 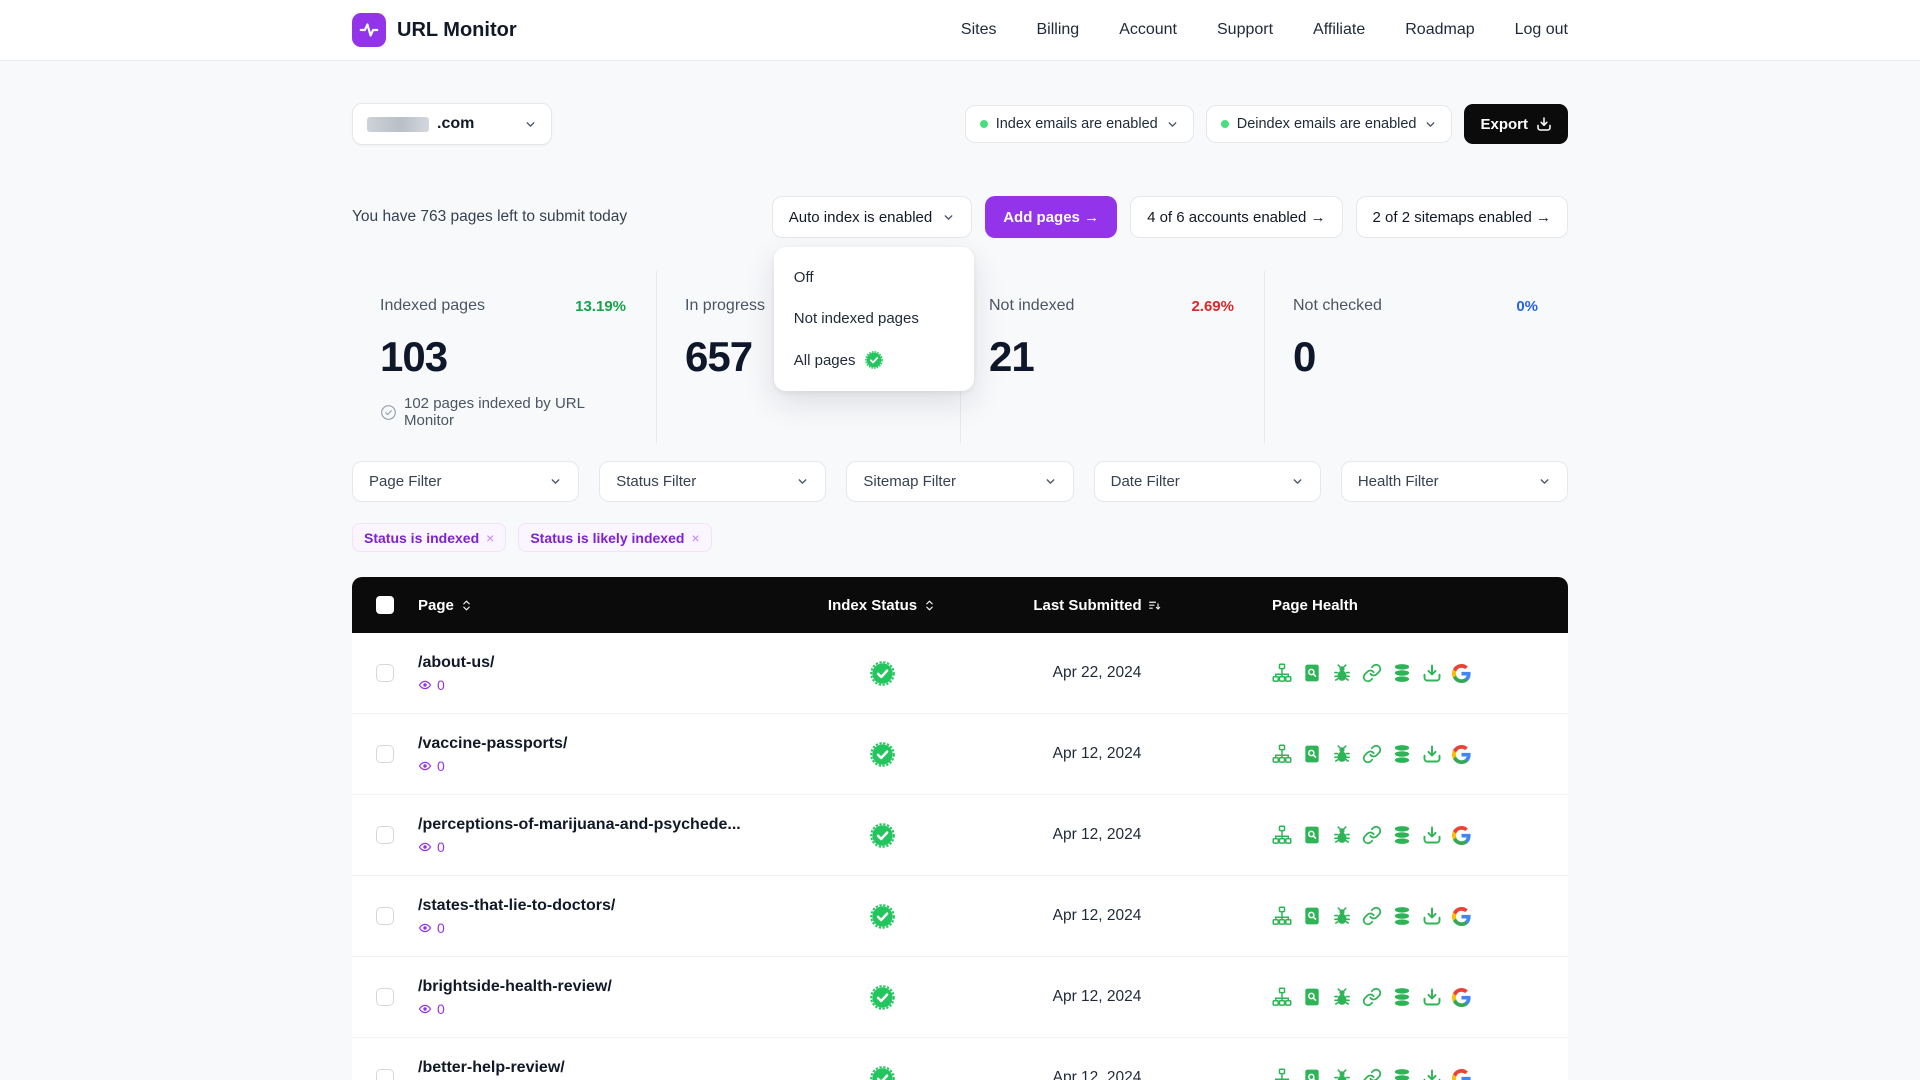 I want to click on chip-status-likely-indexed: Status is likely indexed ×, so click(x=615, y=537).